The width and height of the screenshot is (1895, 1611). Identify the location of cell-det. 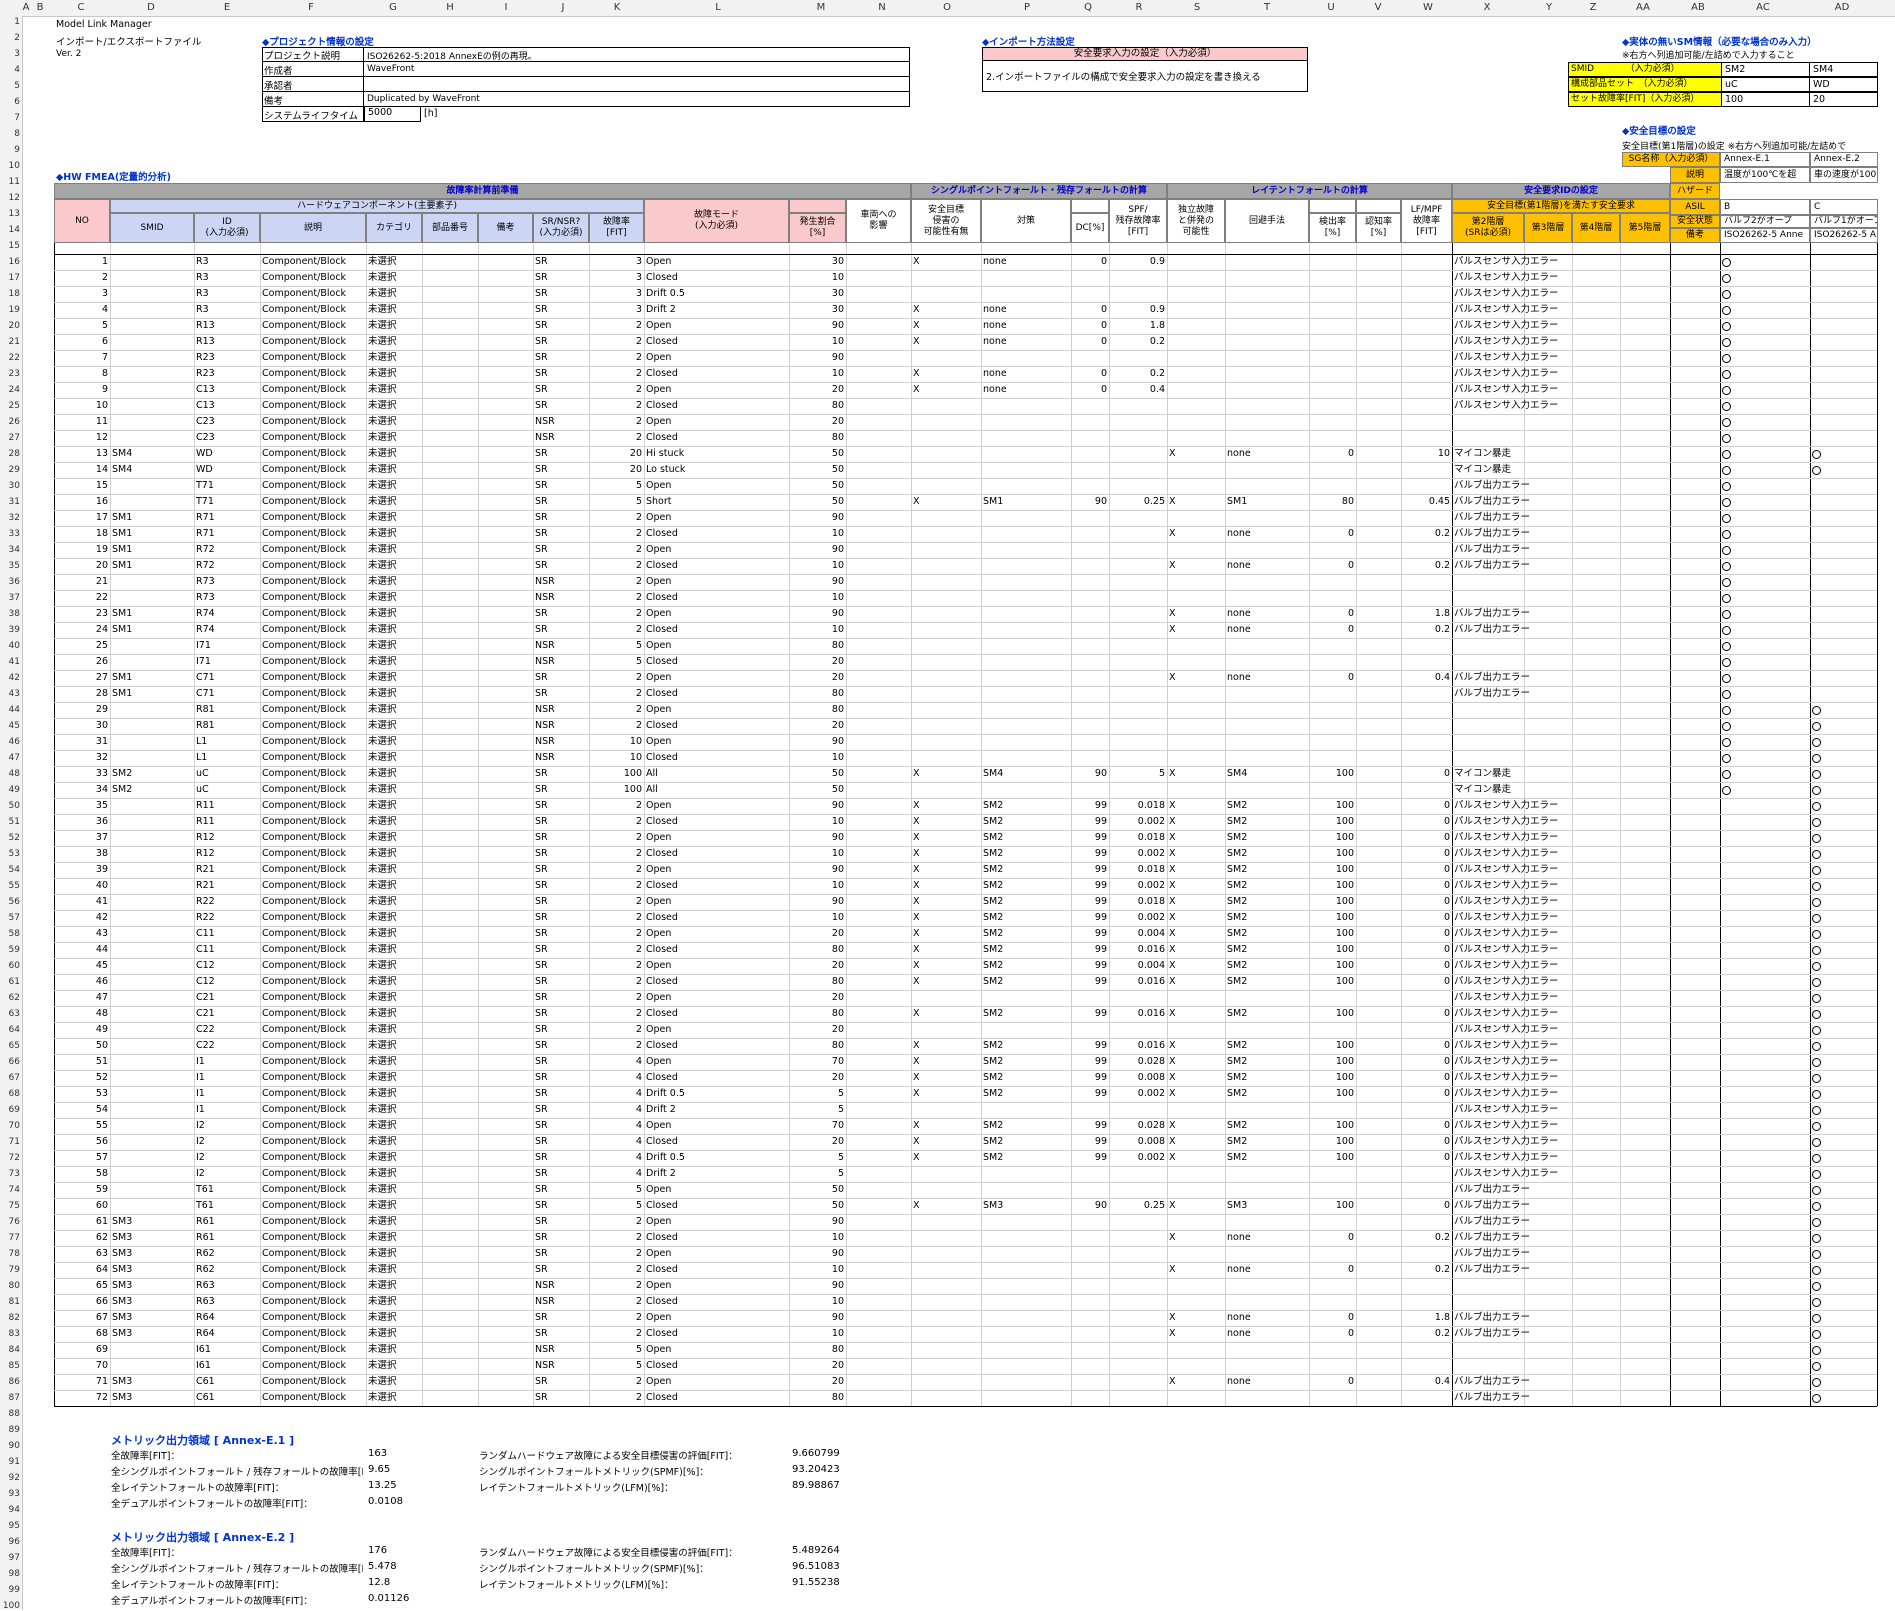
(1332, 1190).